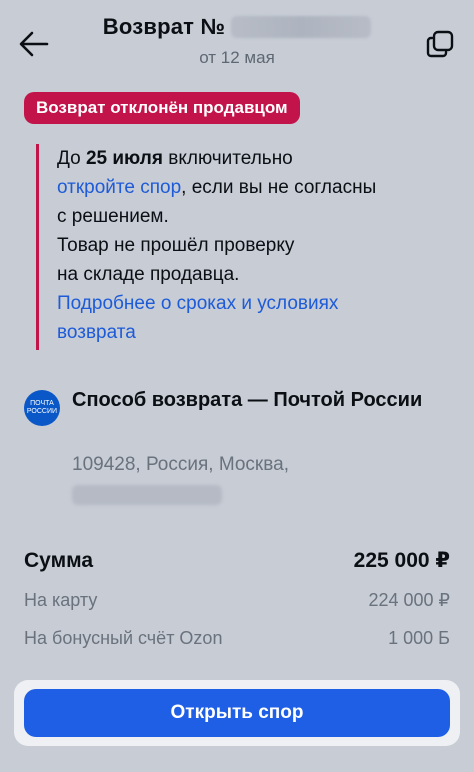  What do you see at coordinates (180, 464) in the screenshot?
I see `address-line-1: 109428, Россия, Москва,` at bounding box center [180, 464].